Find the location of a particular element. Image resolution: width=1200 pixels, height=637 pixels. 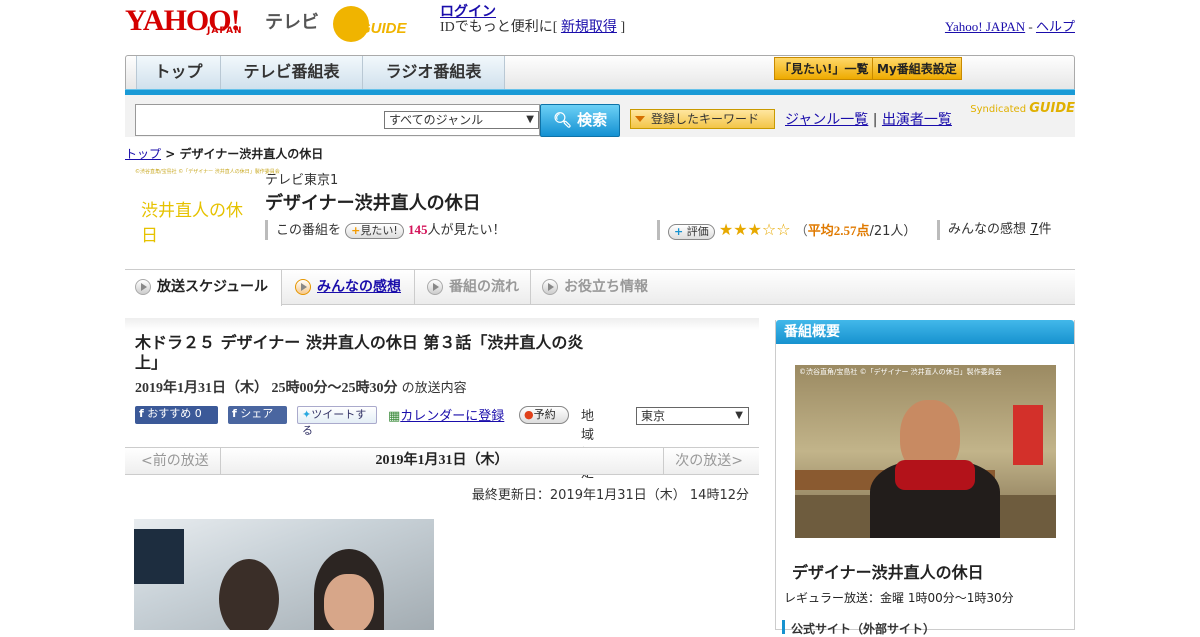

photo-poster is located at coordinates (159, 556).